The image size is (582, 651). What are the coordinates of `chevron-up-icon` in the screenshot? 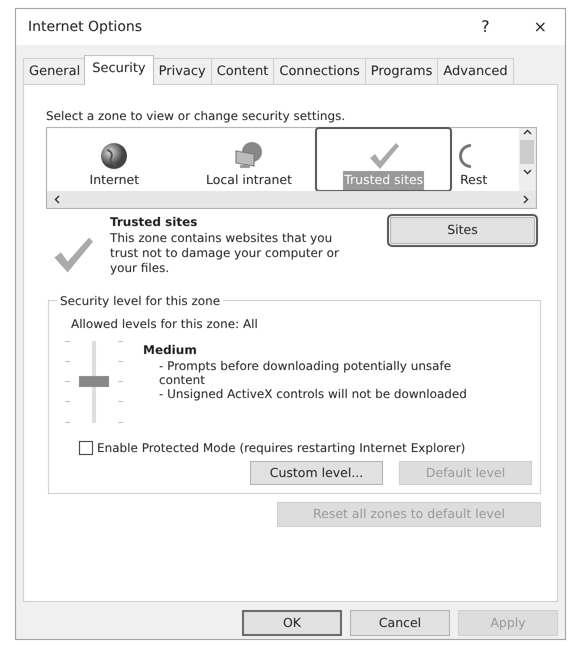 It's located at (527, 132).